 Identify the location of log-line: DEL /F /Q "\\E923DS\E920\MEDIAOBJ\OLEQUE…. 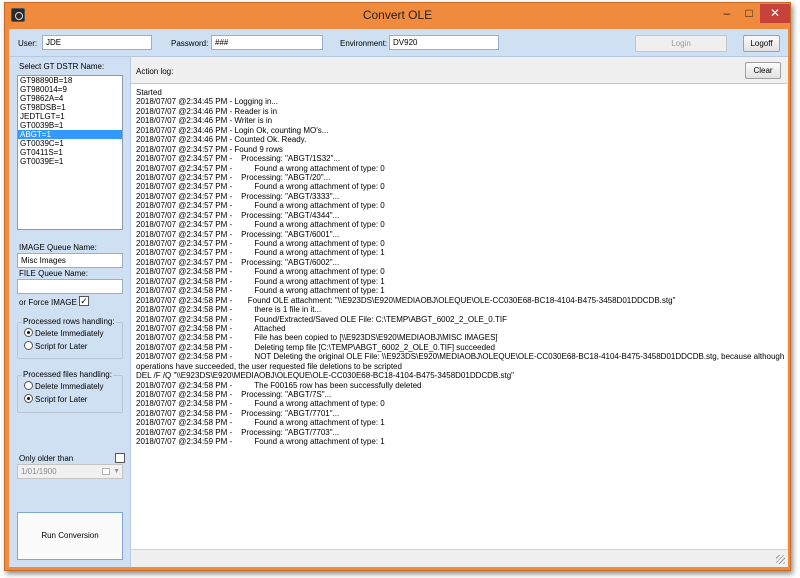
(325, 376).